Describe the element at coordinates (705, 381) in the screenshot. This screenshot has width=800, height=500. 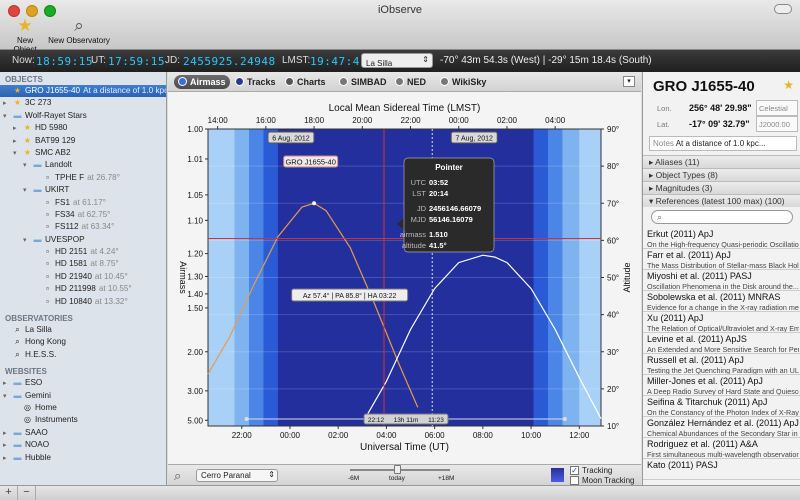
I see `reference-title: Miller-Jones et al. (2011) ApJ` at that location.